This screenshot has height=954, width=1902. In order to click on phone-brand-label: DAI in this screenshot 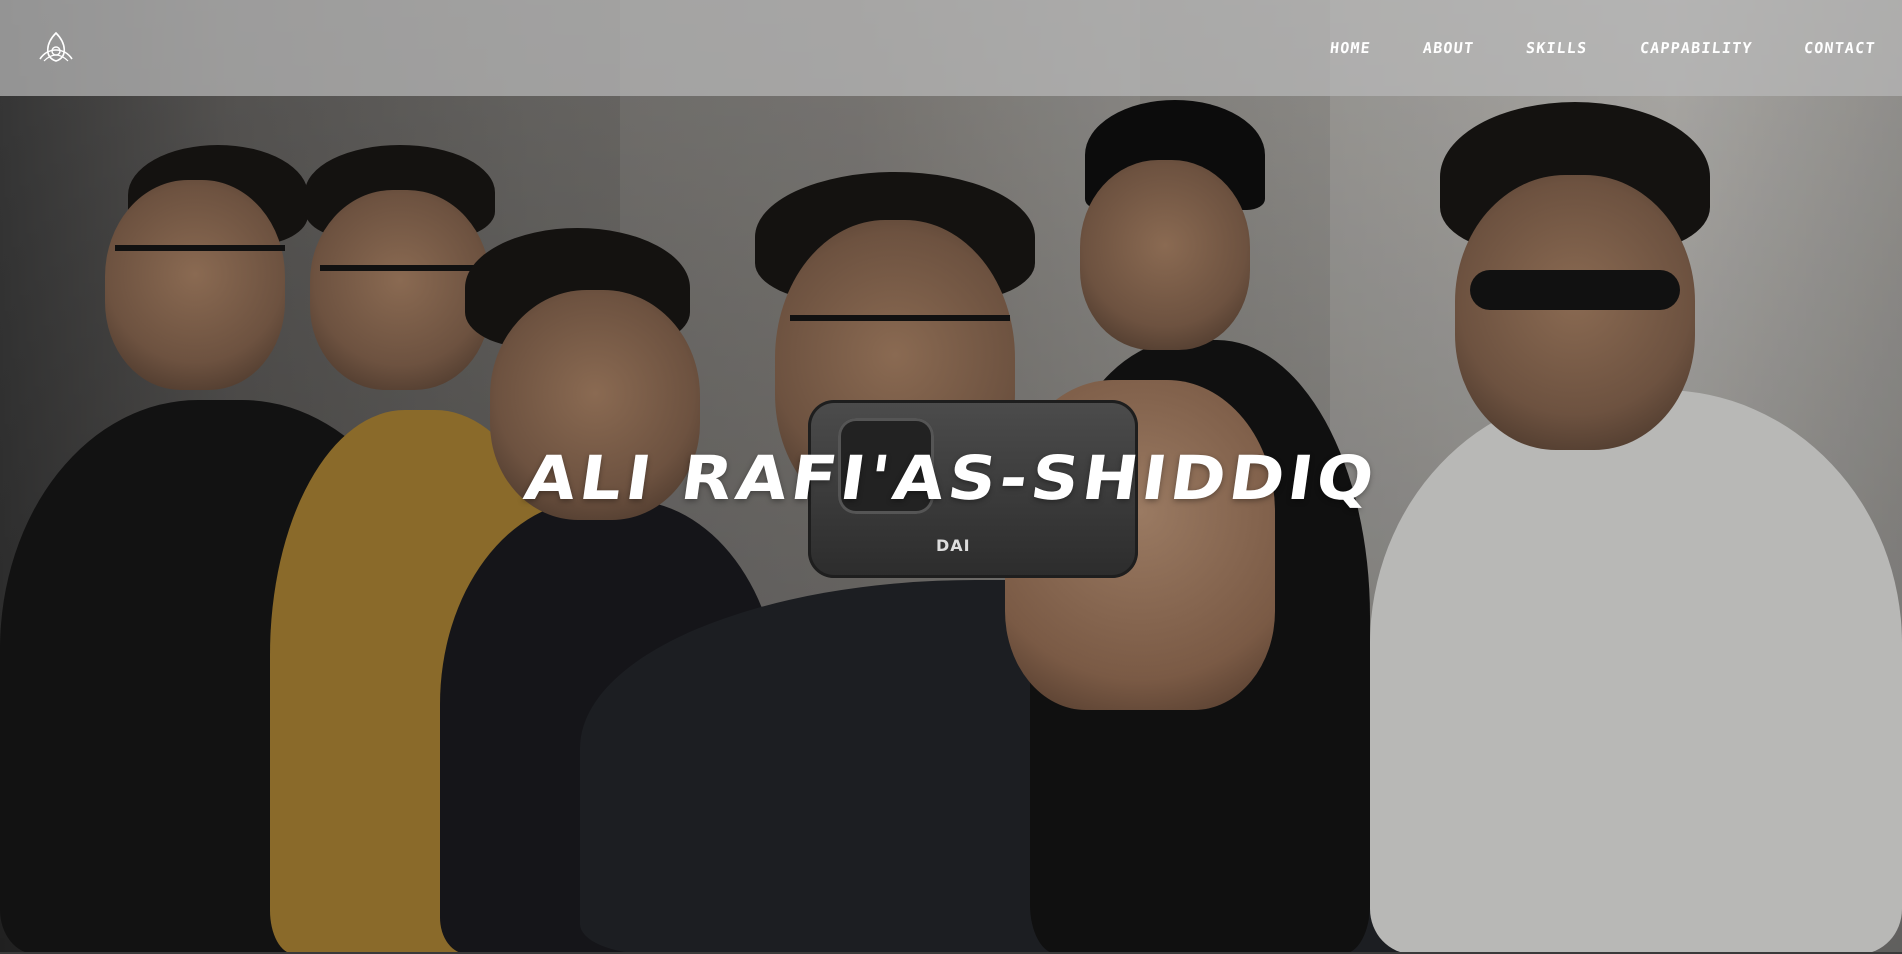, I will do `click(953, 545)`.